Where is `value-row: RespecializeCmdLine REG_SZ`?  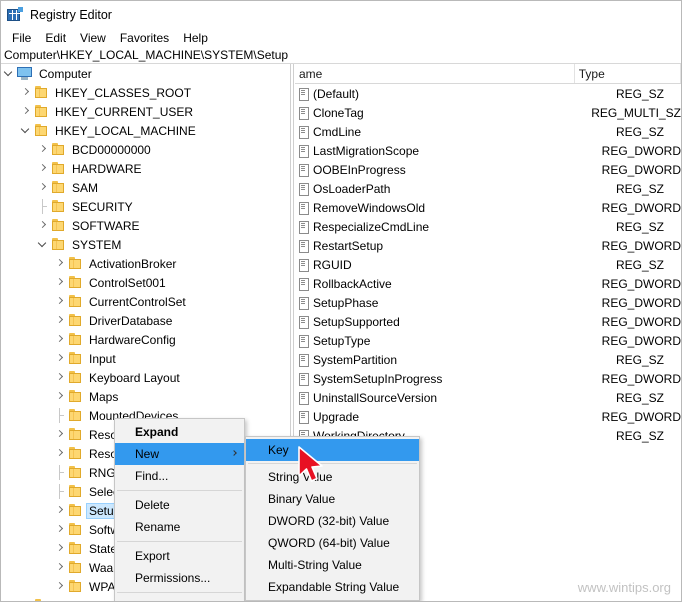 value-row: RespecializeCmdLine REG_SZ is located at coordinates (488, 226).